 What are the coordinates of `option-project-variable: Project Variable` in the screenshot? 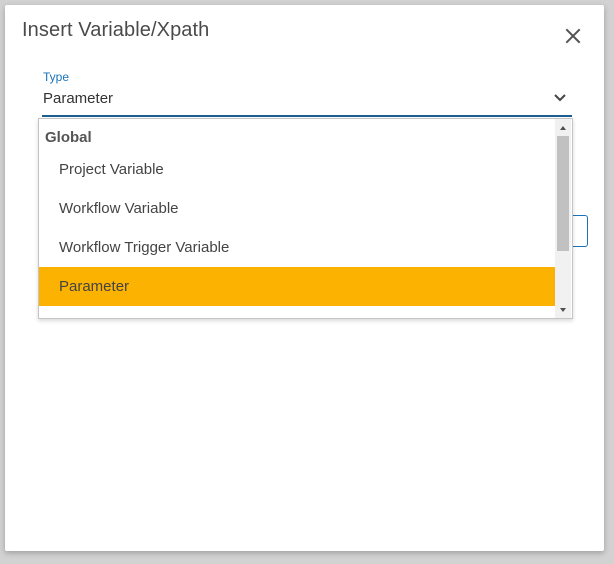 It's located at (297, 169).